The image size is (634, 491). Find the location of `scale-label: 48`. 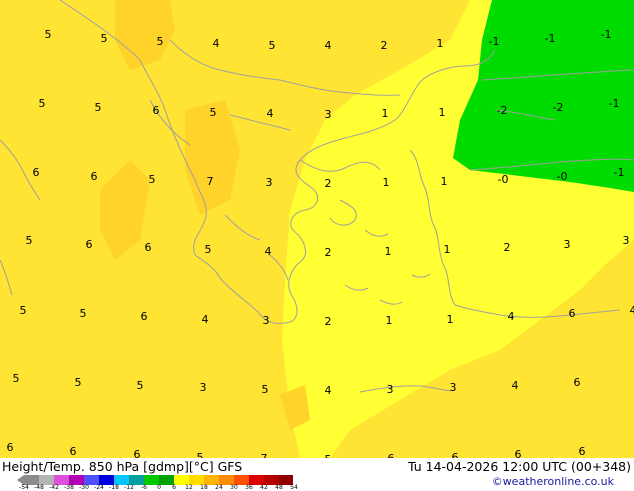

scale-label: 48 is located at coordinates (279, 488).